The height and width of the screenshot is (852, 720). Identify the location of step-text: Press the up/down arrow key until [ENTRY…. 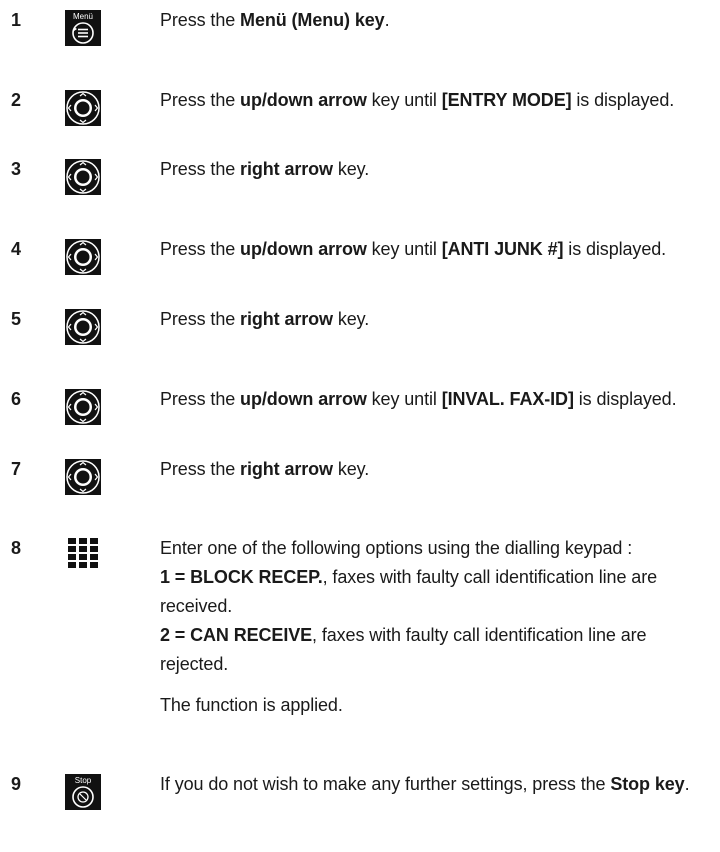
(417, 100).